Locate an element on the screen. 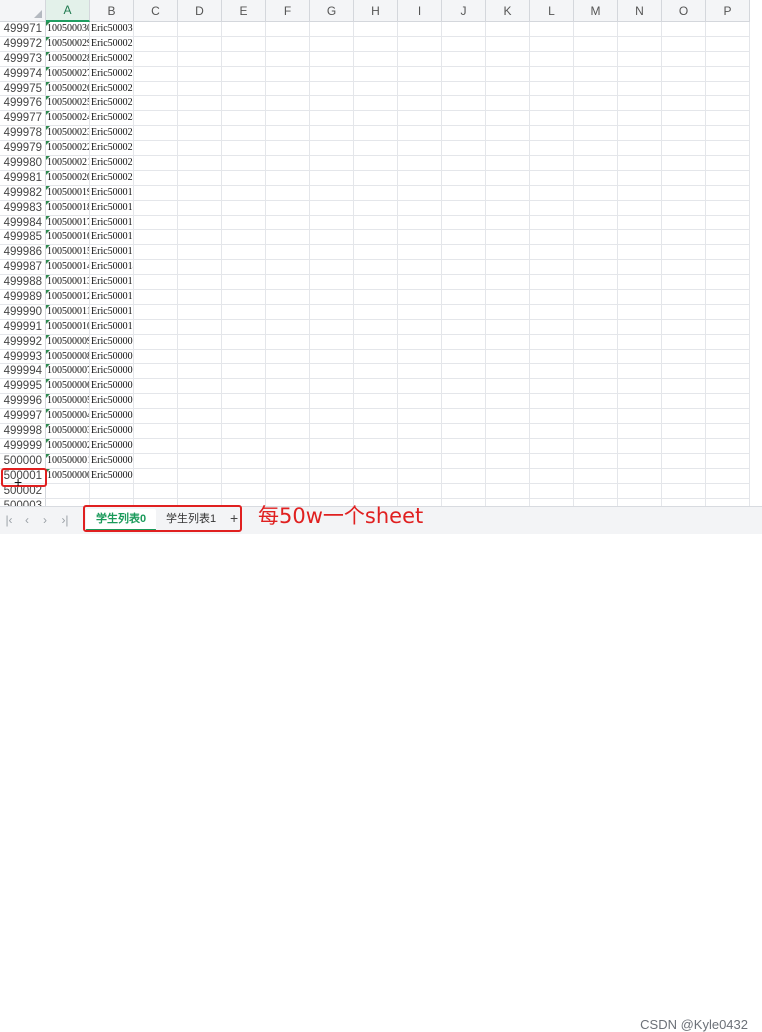 The height and width of the screenshot is (1032, 762). cell-id: 100500015 is located at coordinates (68, 253).